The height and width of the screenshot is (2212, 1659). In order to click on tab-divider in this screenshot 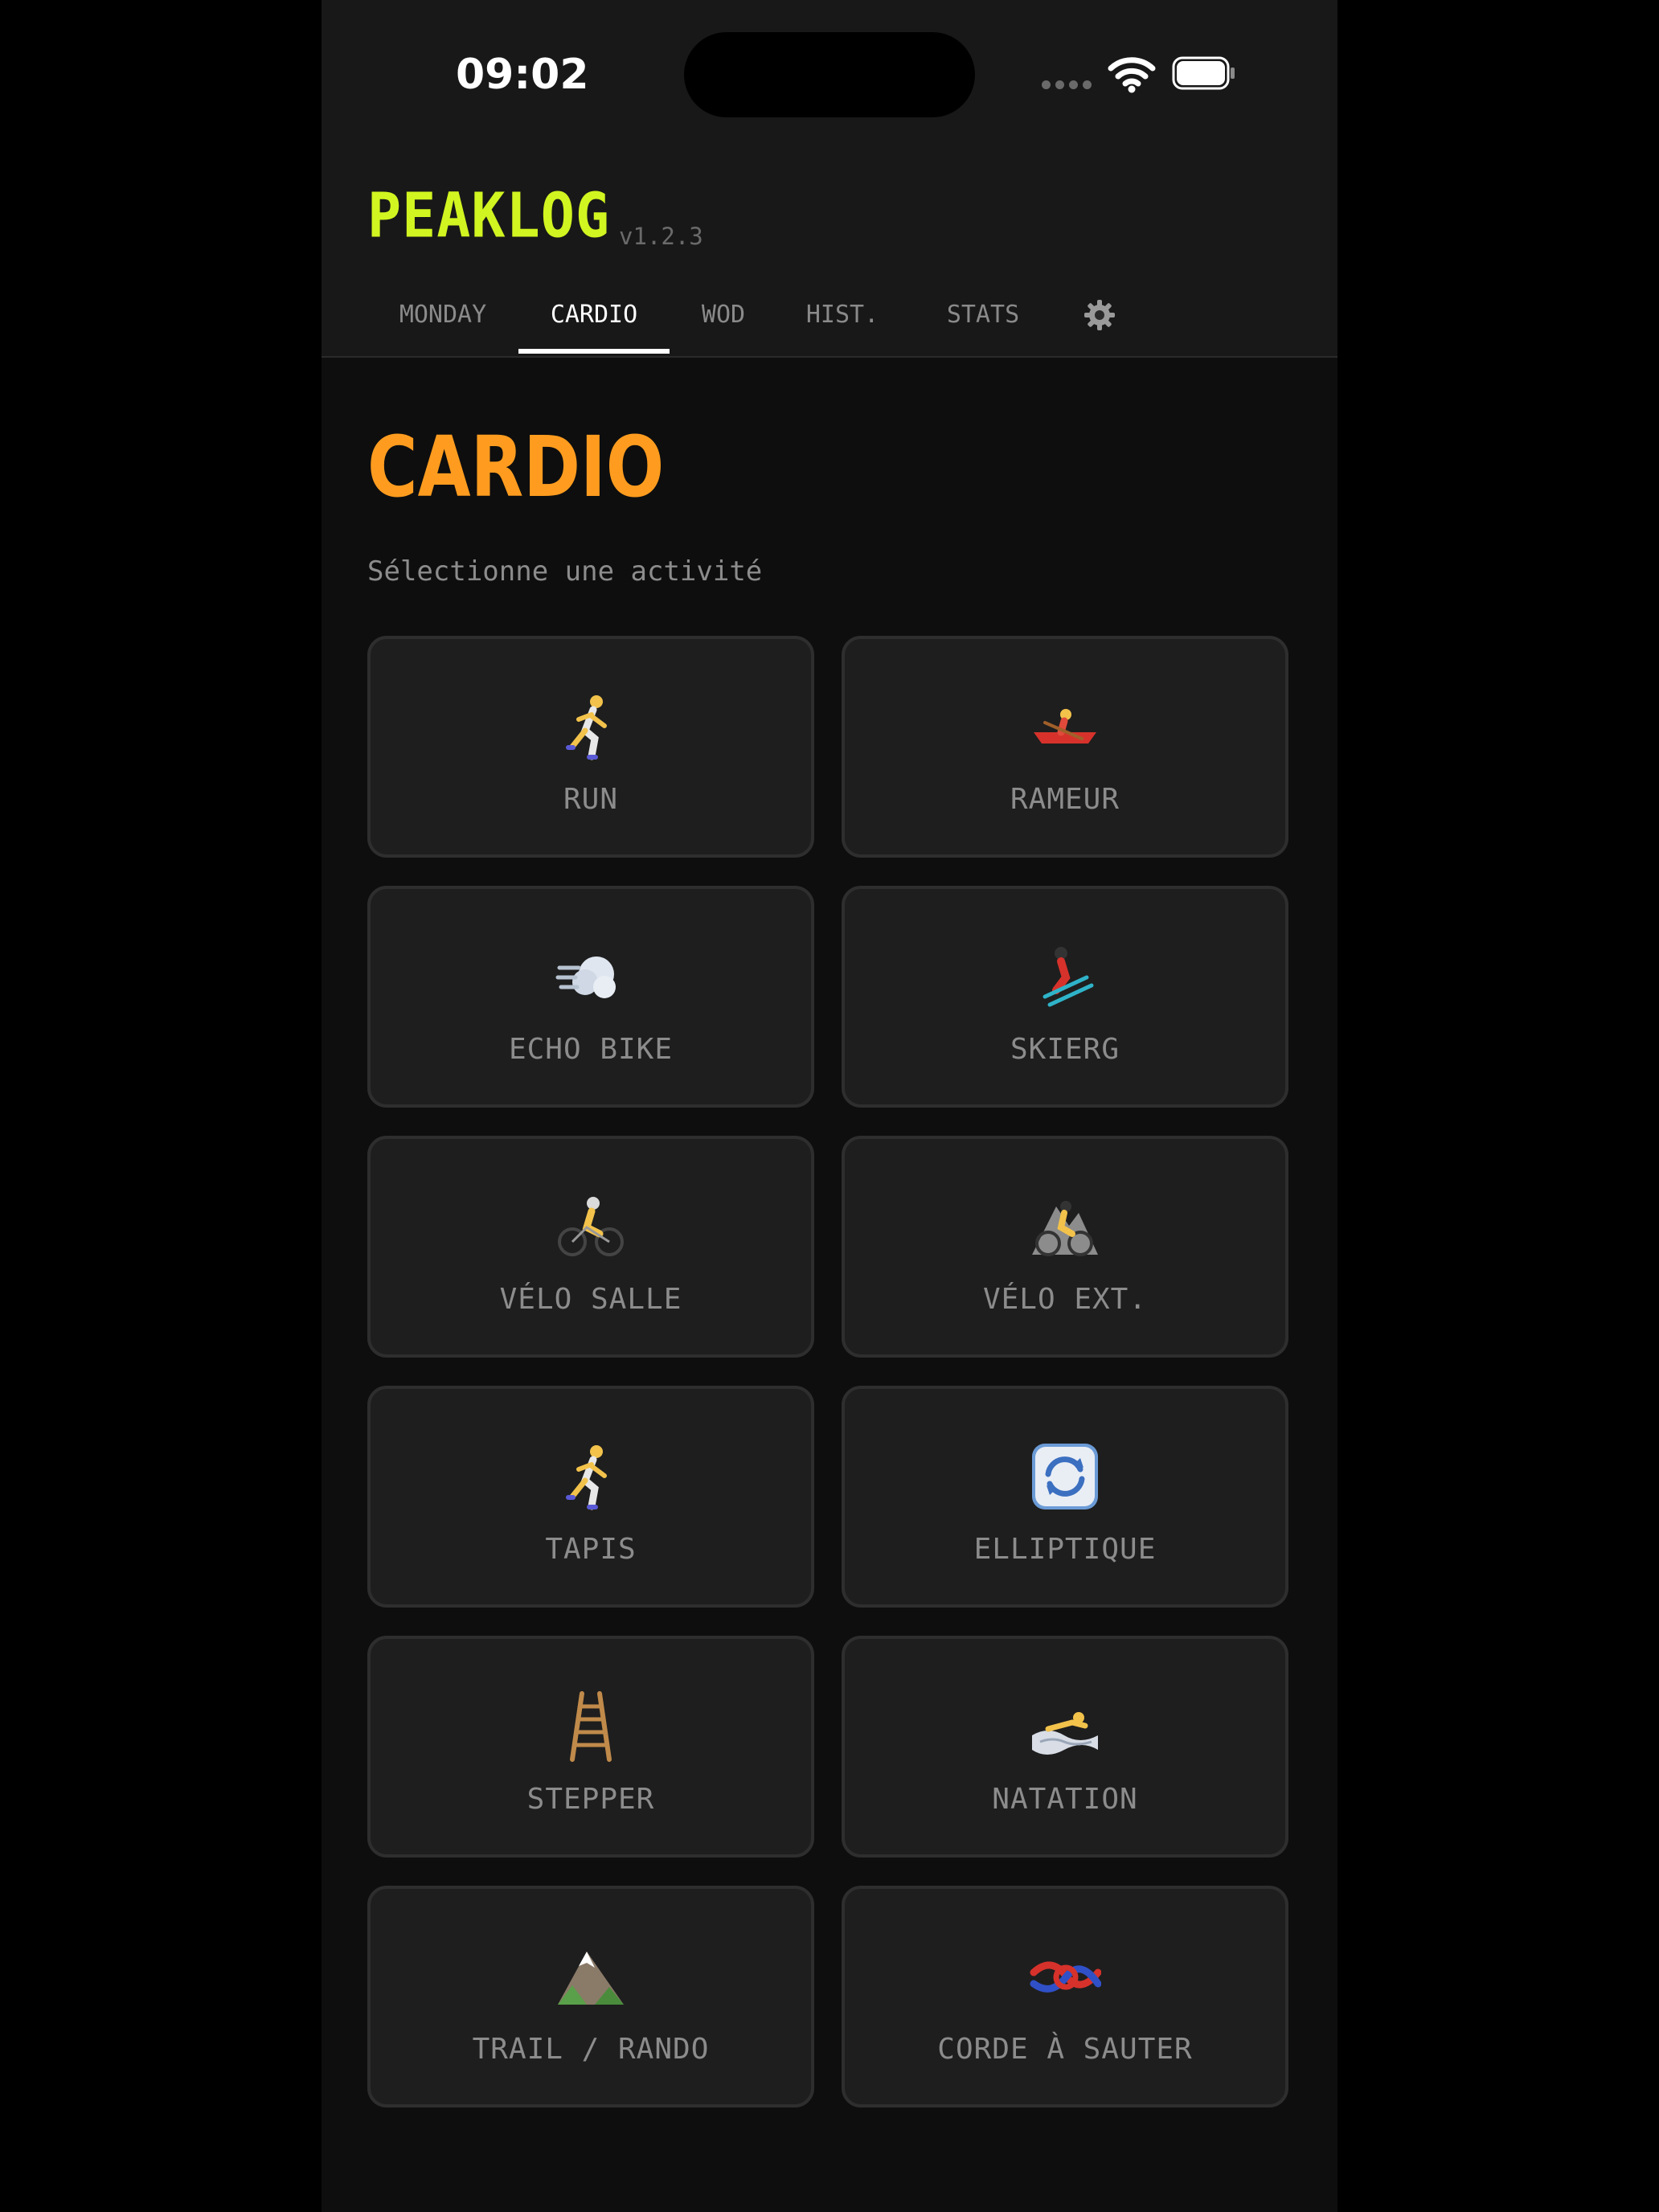, I will do `click(829, 357)`.